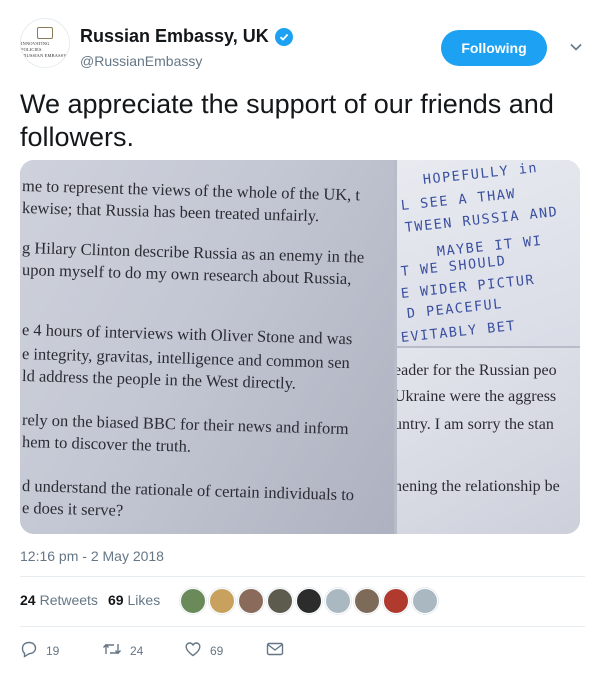 The height and width of the screenshot is (677, 605). I want to click on retweets-count: 24, so click(28, 600).